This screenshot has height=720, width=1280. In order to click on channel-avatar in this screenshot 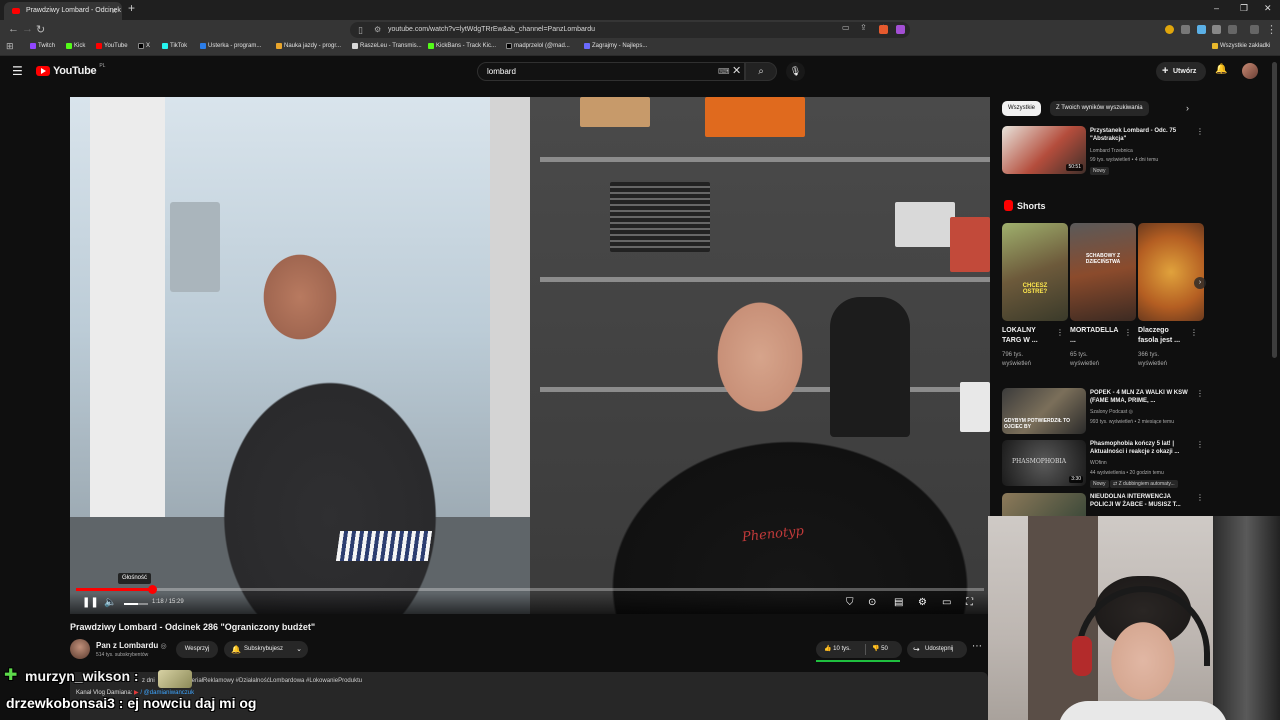, I will do `click(80, 649)`.